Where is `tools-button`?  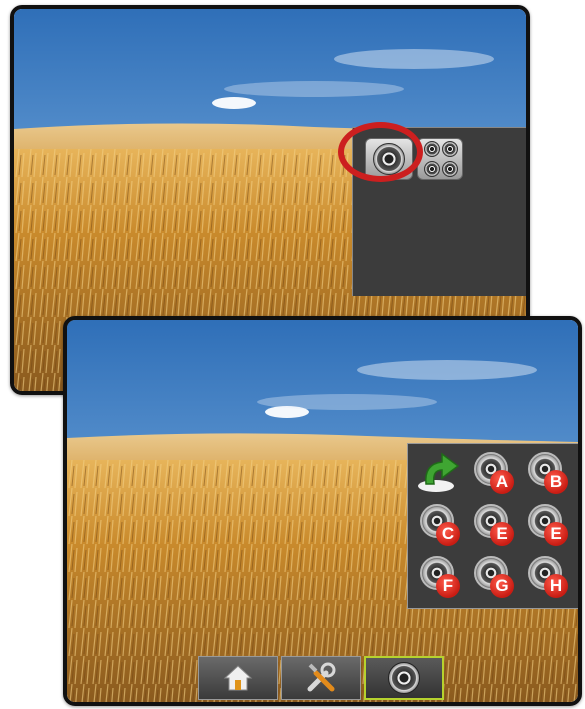
tools-button is located at coordinates (321, 678).